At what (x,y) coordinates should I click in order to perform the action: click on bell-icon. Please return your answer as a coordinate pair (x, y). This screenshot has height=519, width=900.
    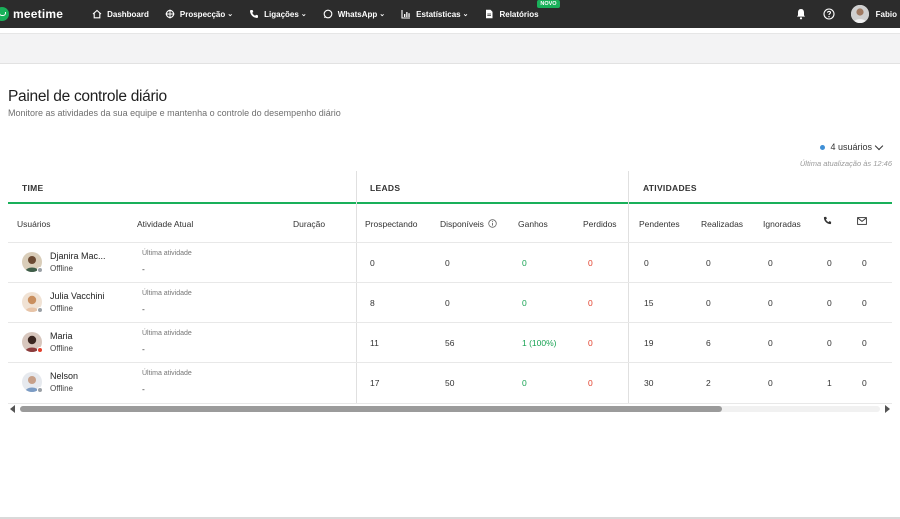
    Looking at the image, I should click on (801, 14).